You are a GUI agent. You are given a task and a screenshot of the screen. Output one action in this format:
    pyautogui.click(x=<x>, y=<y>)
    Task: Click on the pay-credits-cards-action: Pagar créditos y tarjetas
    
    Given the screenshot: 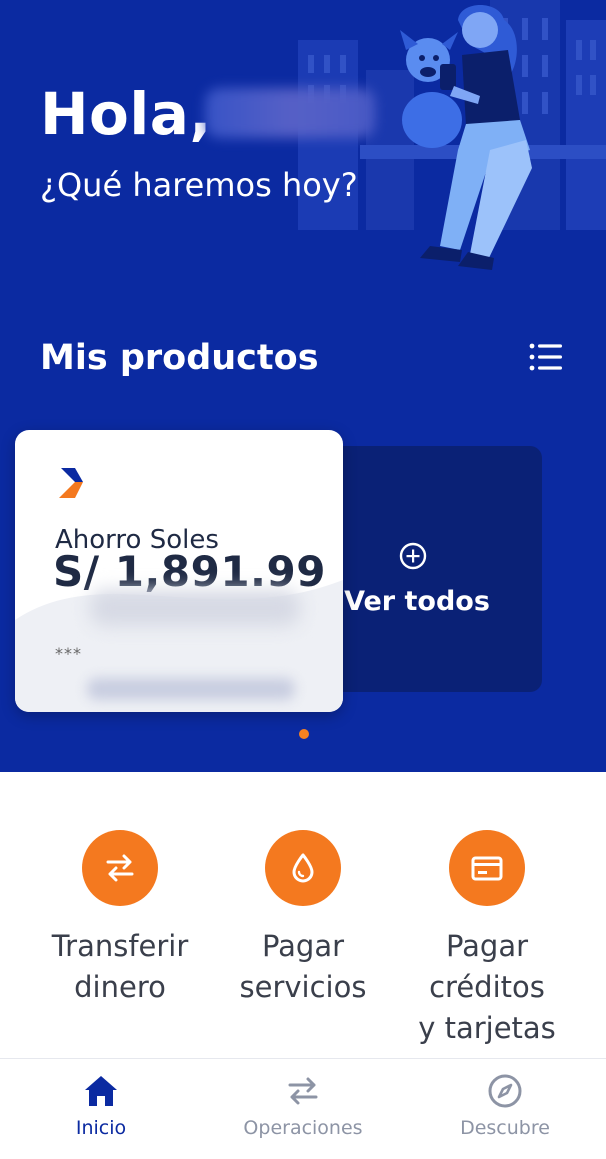 What is the action you would take?
    pyautogui.click(x=487, y=939)
    